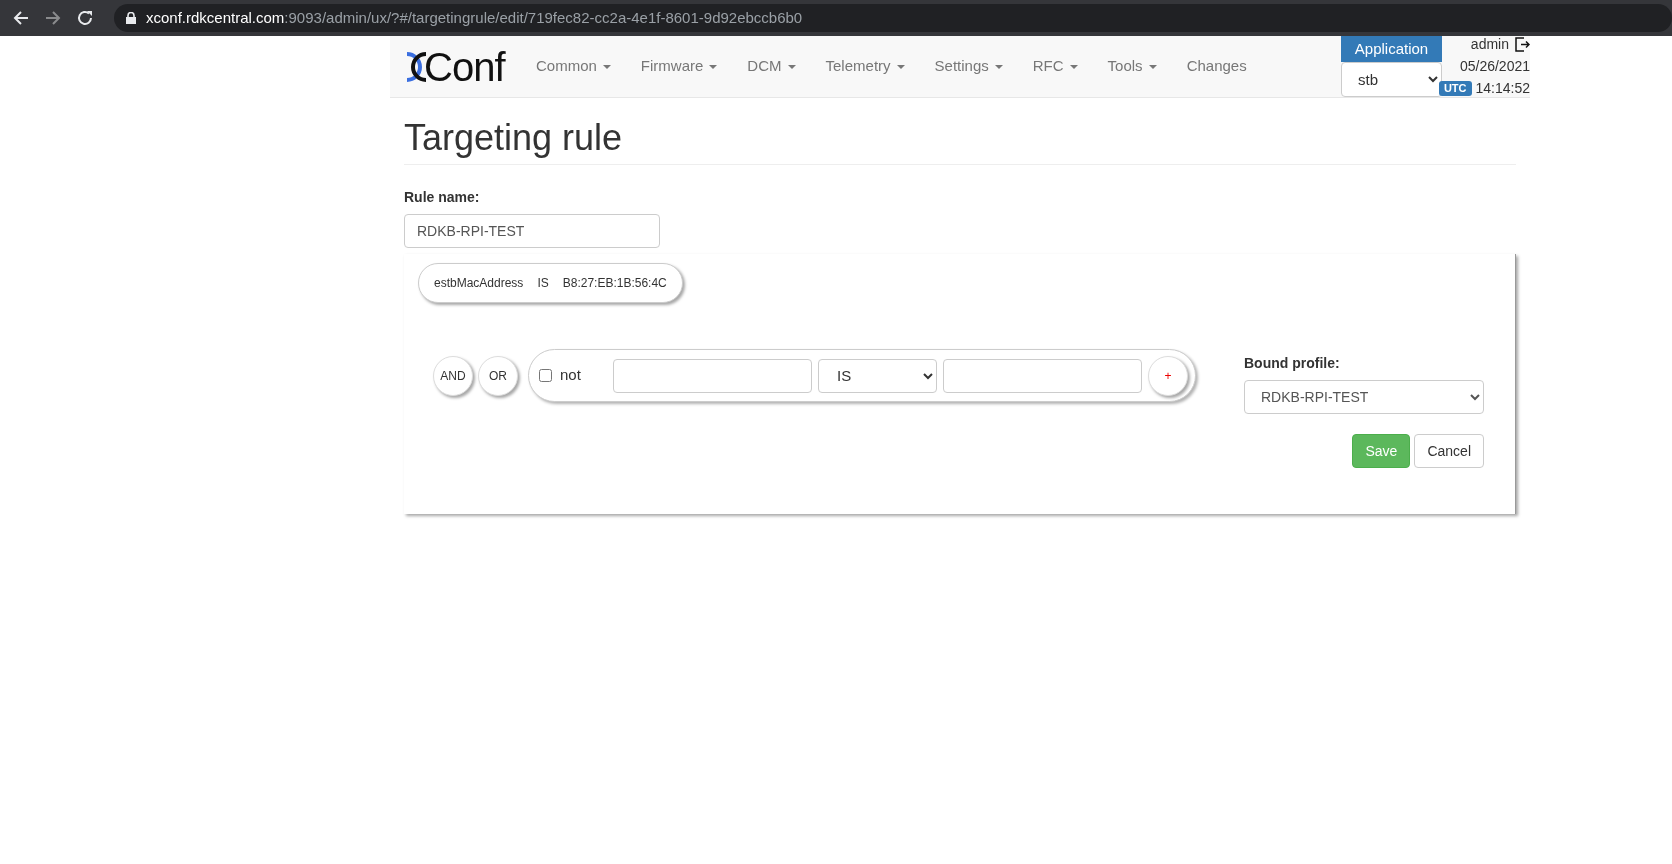 The width and height of the screenshot is (1672, 864). I want to click on cancel-button: Cancel, so click(1449, 451).